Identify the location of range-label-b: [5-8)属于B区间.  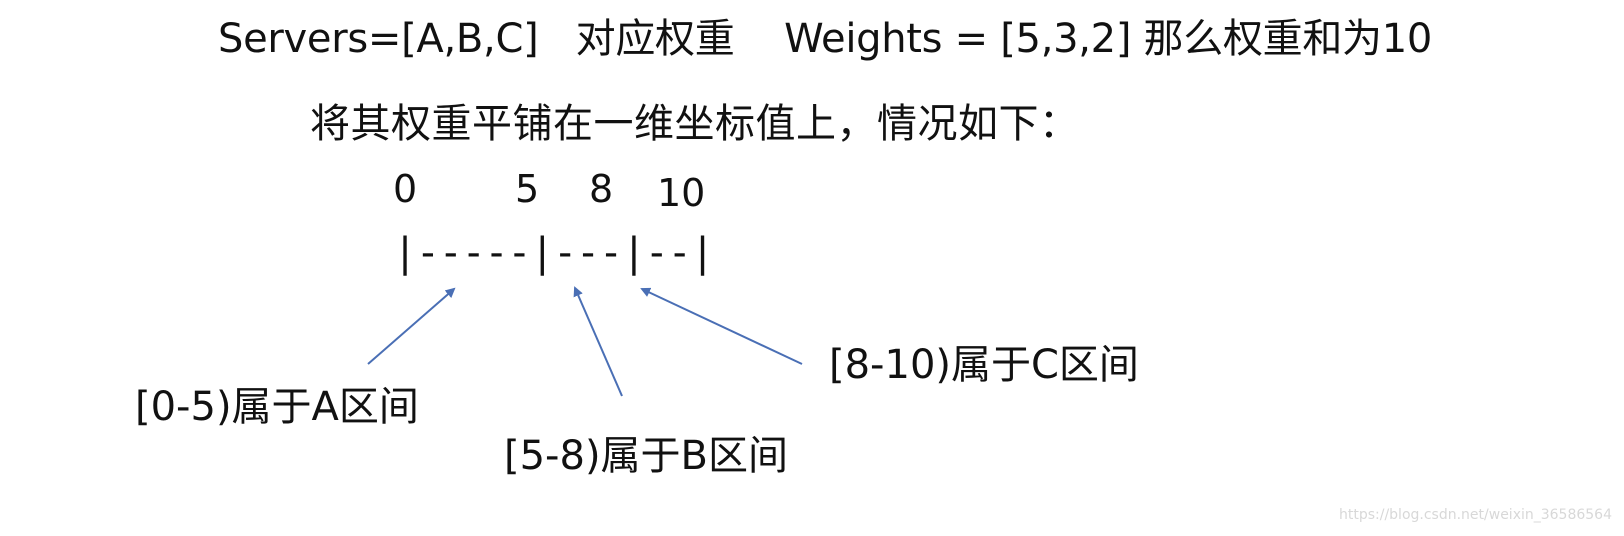
(646, 456).